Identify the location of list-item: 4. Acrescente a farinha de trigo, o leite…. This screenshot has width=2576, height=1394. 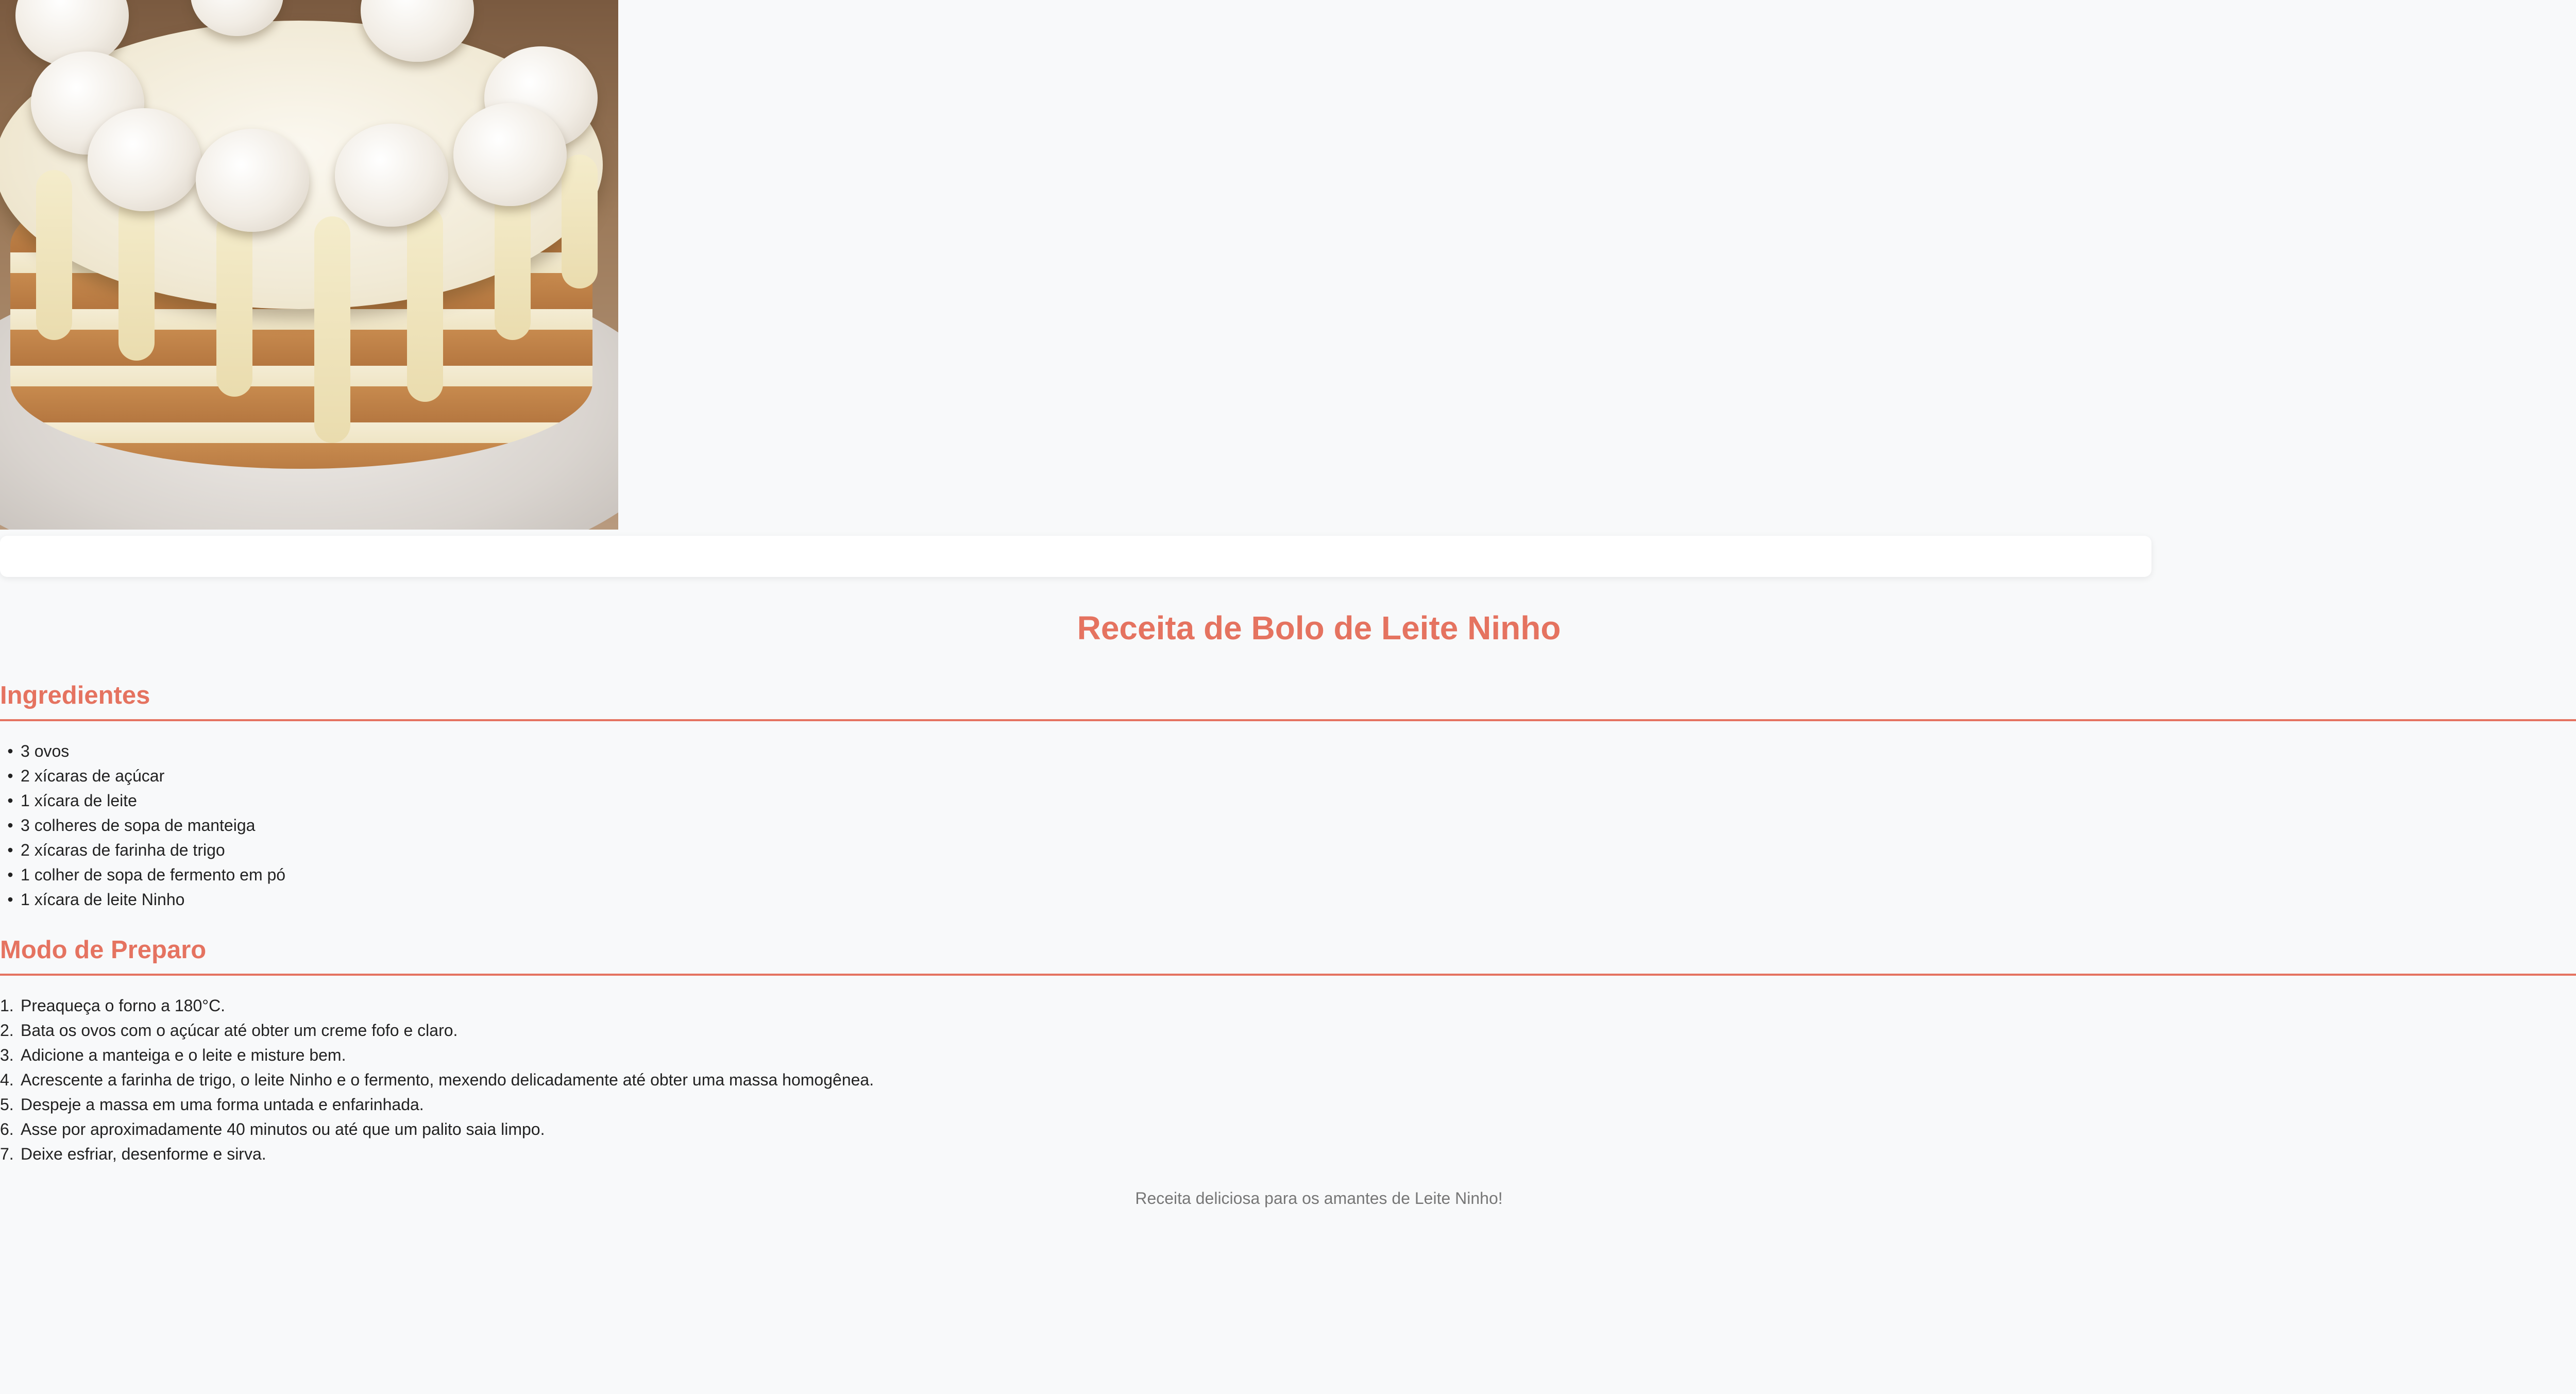
(437, 1079).